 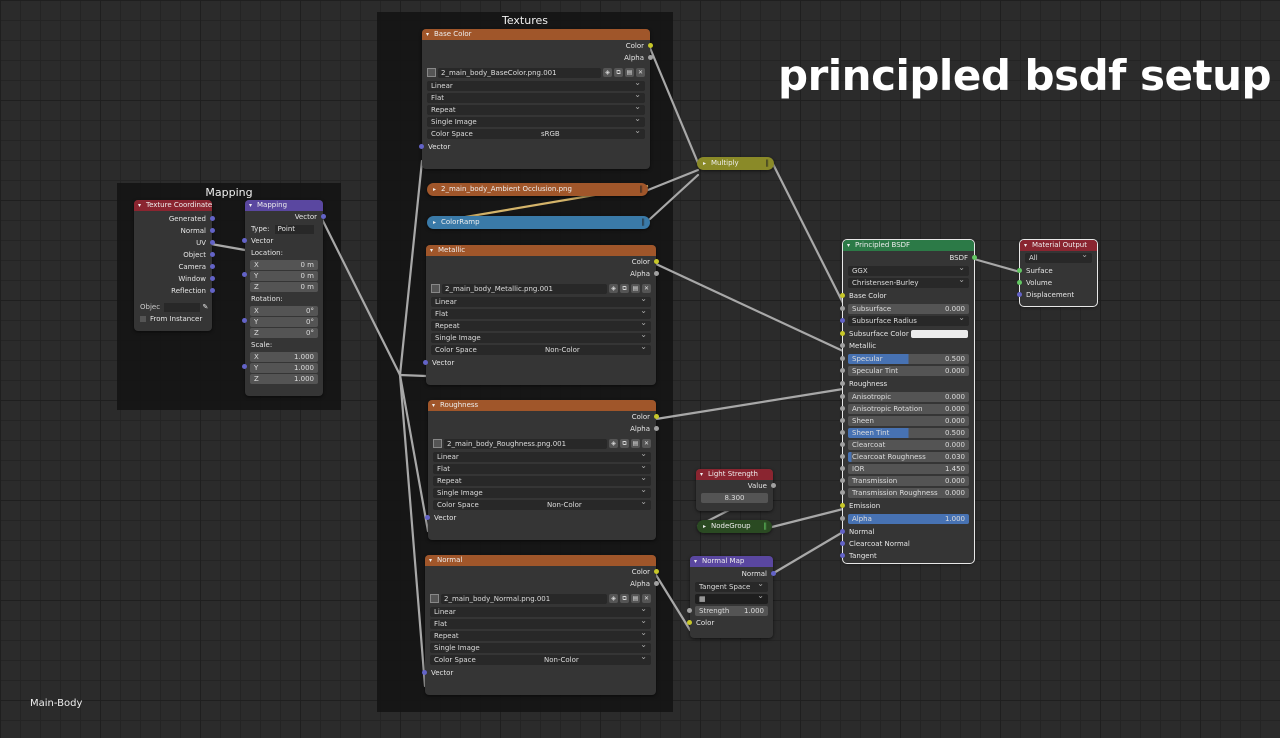 What do you see at coordinates (734, 498) in the screenshot?
I see `light-strength-value-field: 8.300` at bounding box center [734, 498].